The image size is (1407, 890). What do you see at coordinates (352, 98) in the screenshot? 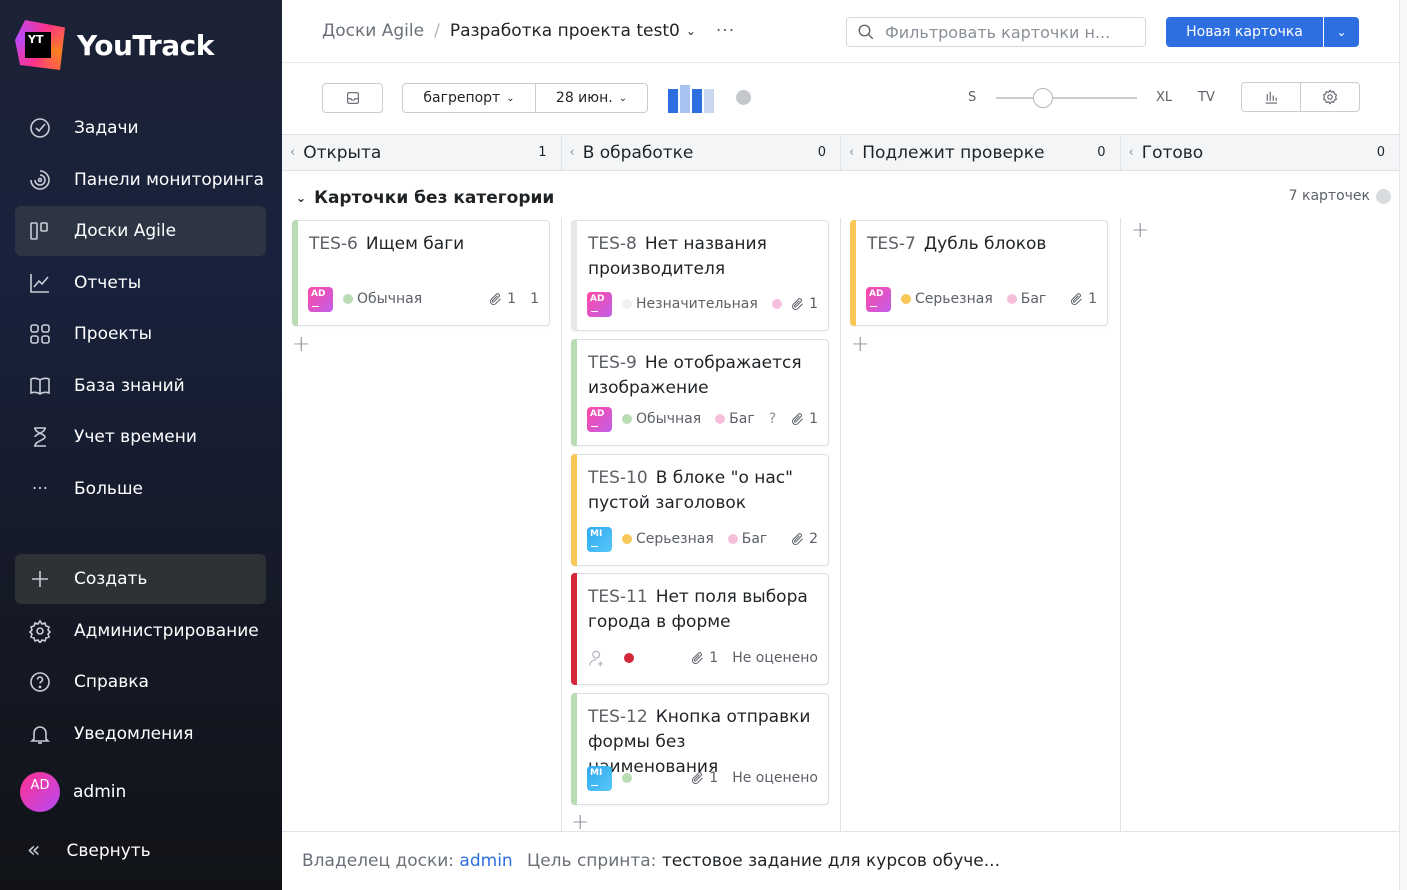
I see `backlog-button` at bounding box center [352, 98].